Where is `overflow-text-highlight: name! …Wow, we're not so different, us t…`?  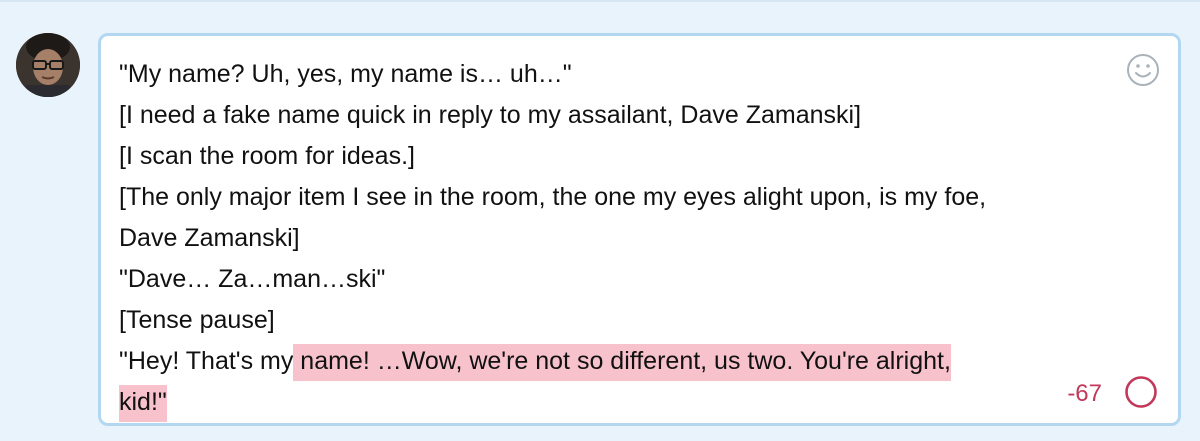
overflow-text-highlight: name! …Wow, we're not so different, us t… is located at coordinates (622, 362).